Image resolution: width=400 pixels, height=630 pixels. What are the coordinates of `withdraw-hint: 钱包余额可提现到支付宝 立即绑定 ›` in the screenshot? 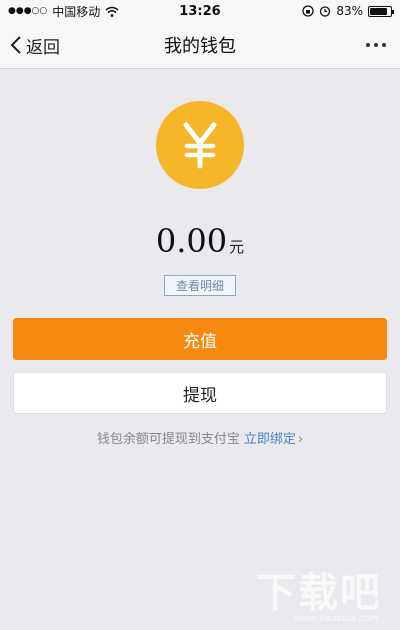 It's located at (200, 437).